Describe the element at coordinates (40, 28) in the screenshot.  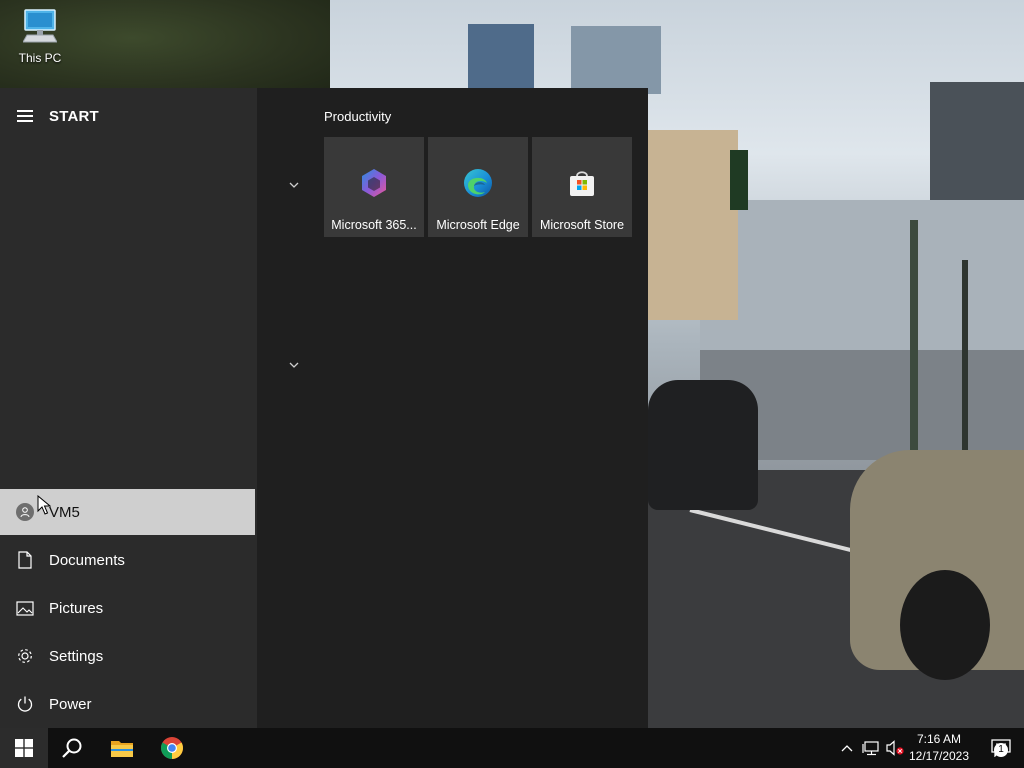
I see `computer-icon` at that location.